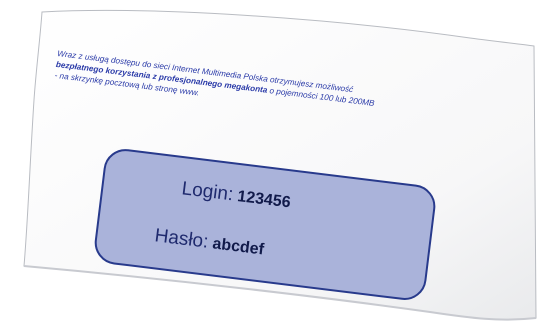  I want to click on login-label: Login:, so click(207, 192).